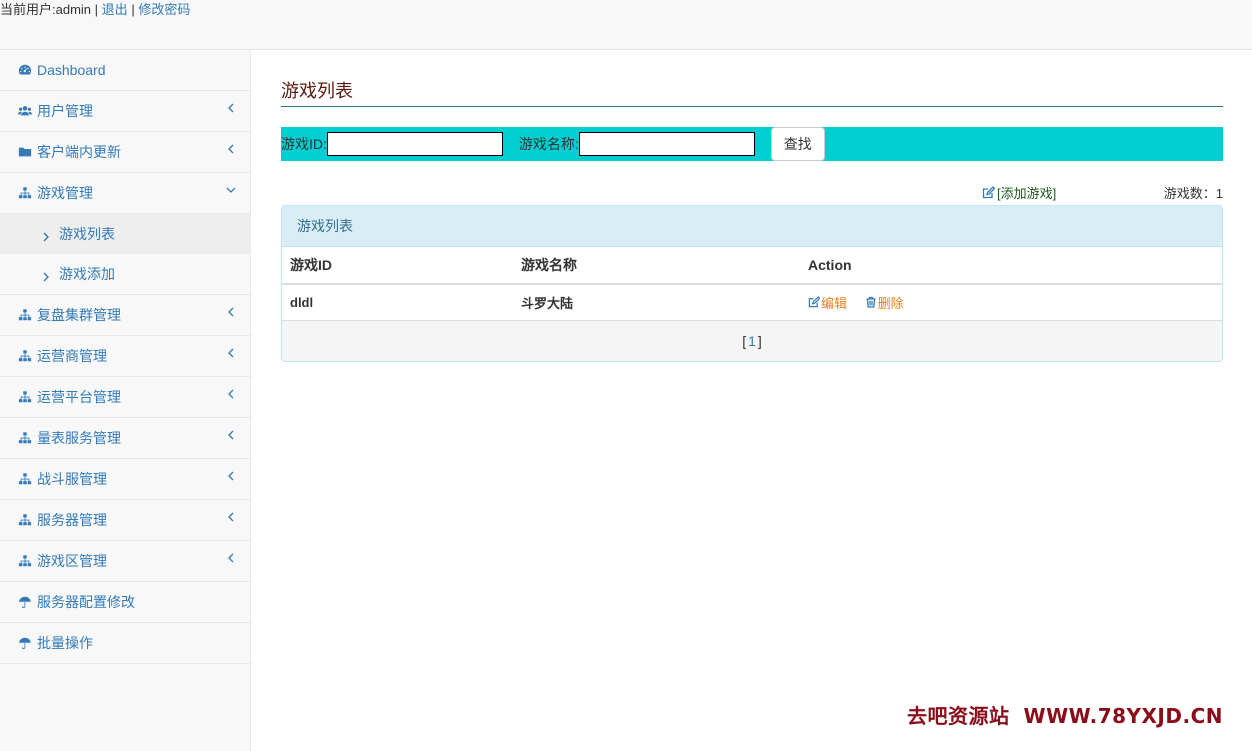  Describe the element at coordinates (87, 234) in the screenshot. I see `sidebar-subitem-label: 游戏列表` at that location.